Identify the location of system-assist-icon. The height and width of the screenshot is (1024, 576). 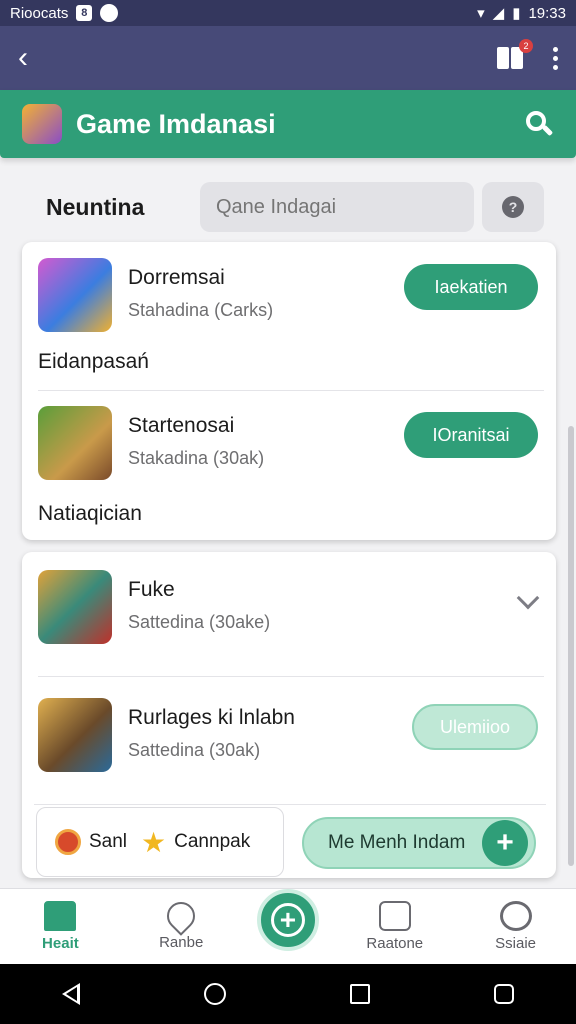
(504, 994).